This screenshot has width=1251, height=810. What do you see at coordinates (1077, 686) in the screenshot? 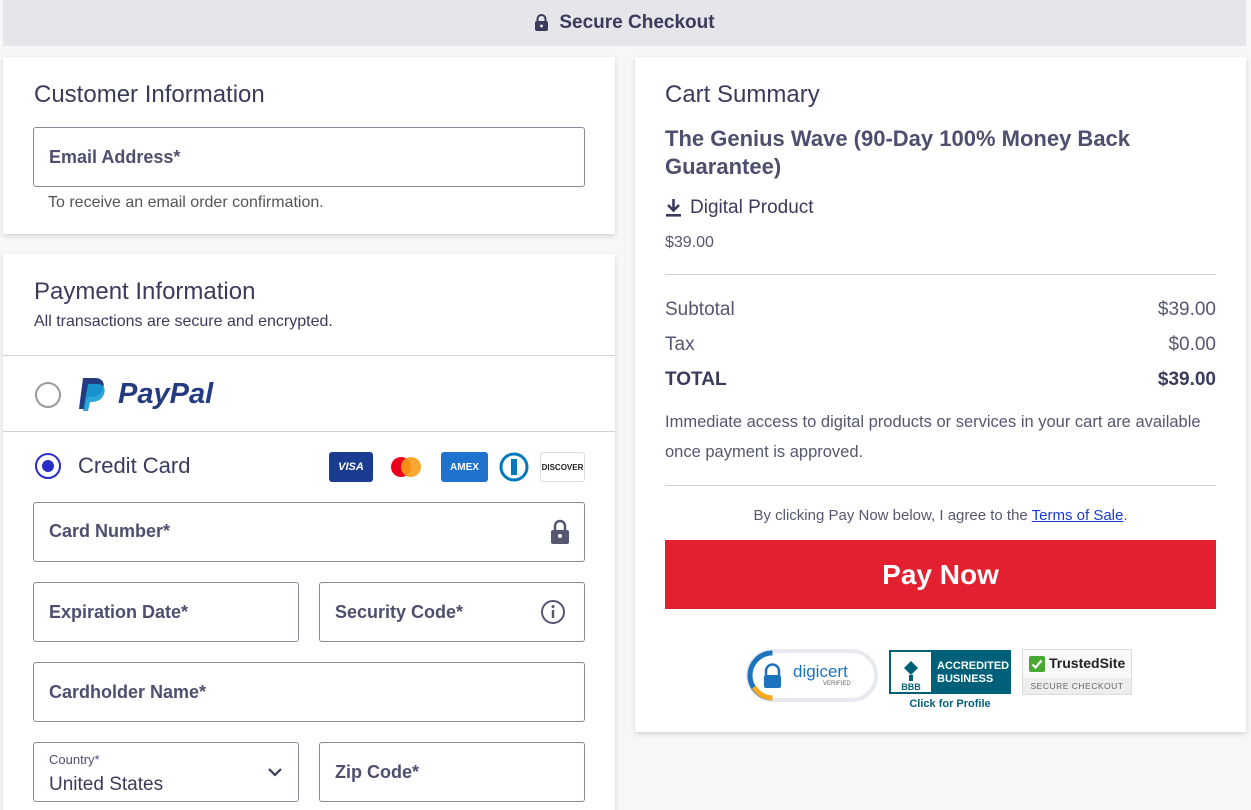
I see `trustedsite-sub: SECURE CHECKOUT` at bounding box center [1077, 686].